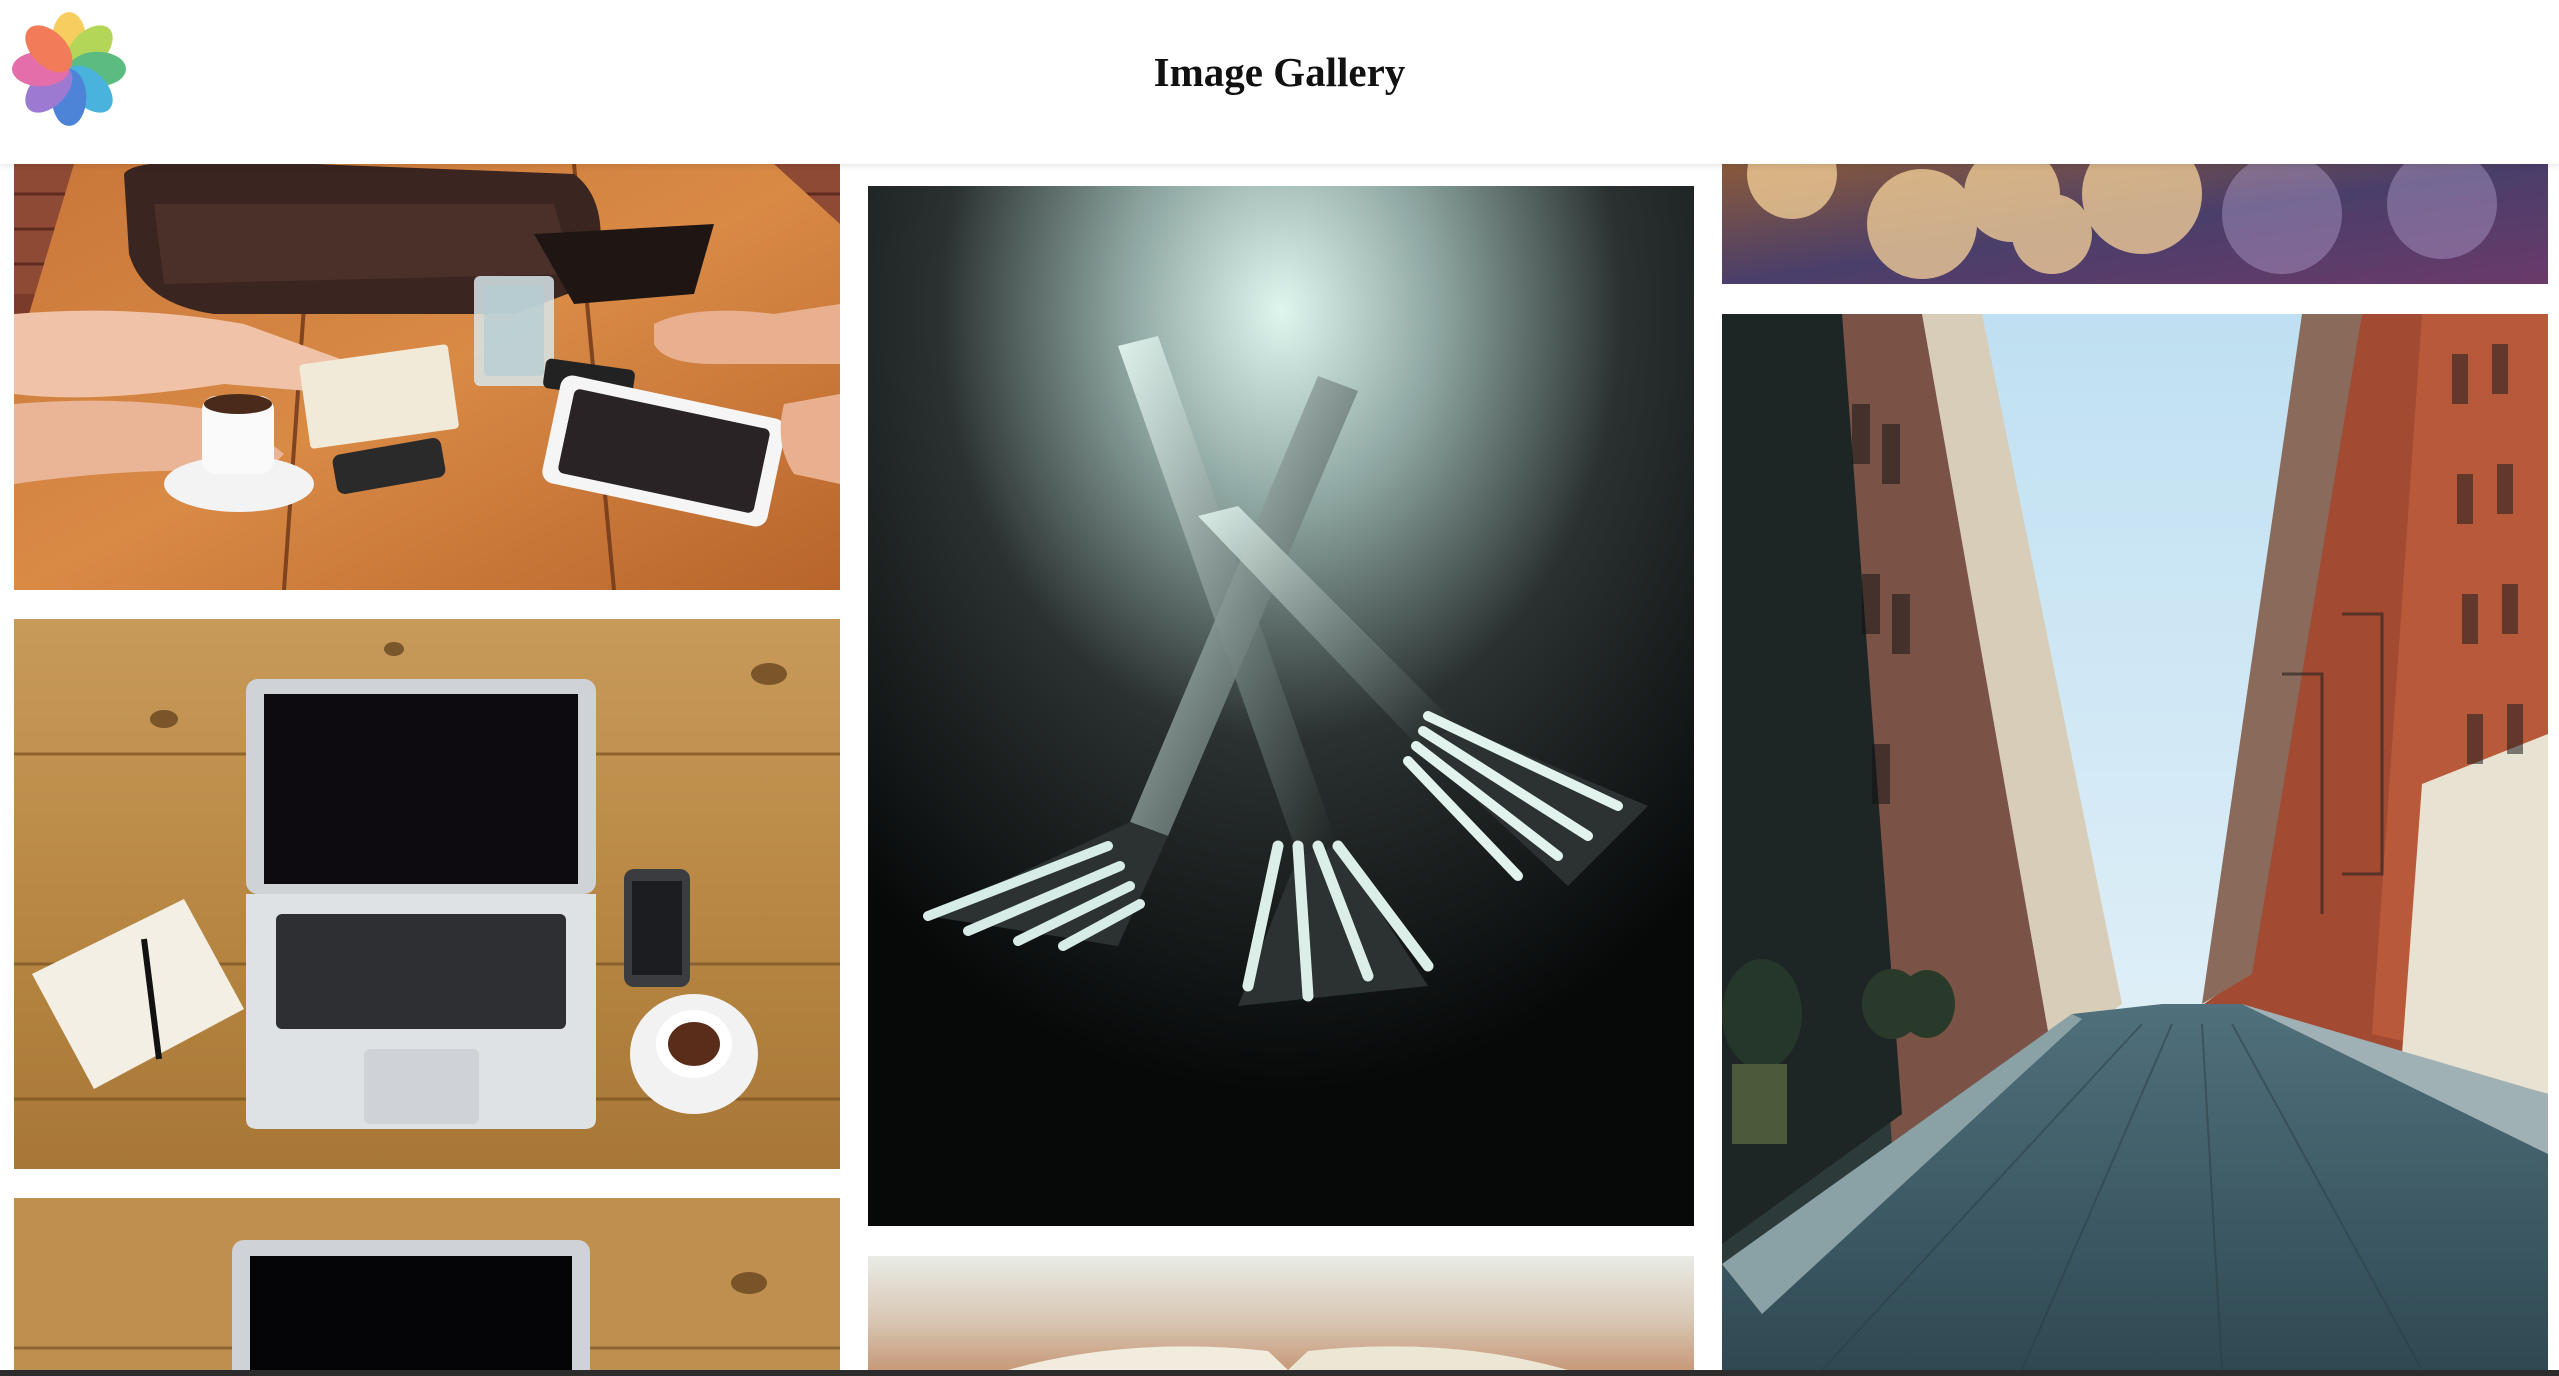 This screenshot has height=1376, width=2559. I want to click on bokeh-lights-photo, so click(2135, 224).